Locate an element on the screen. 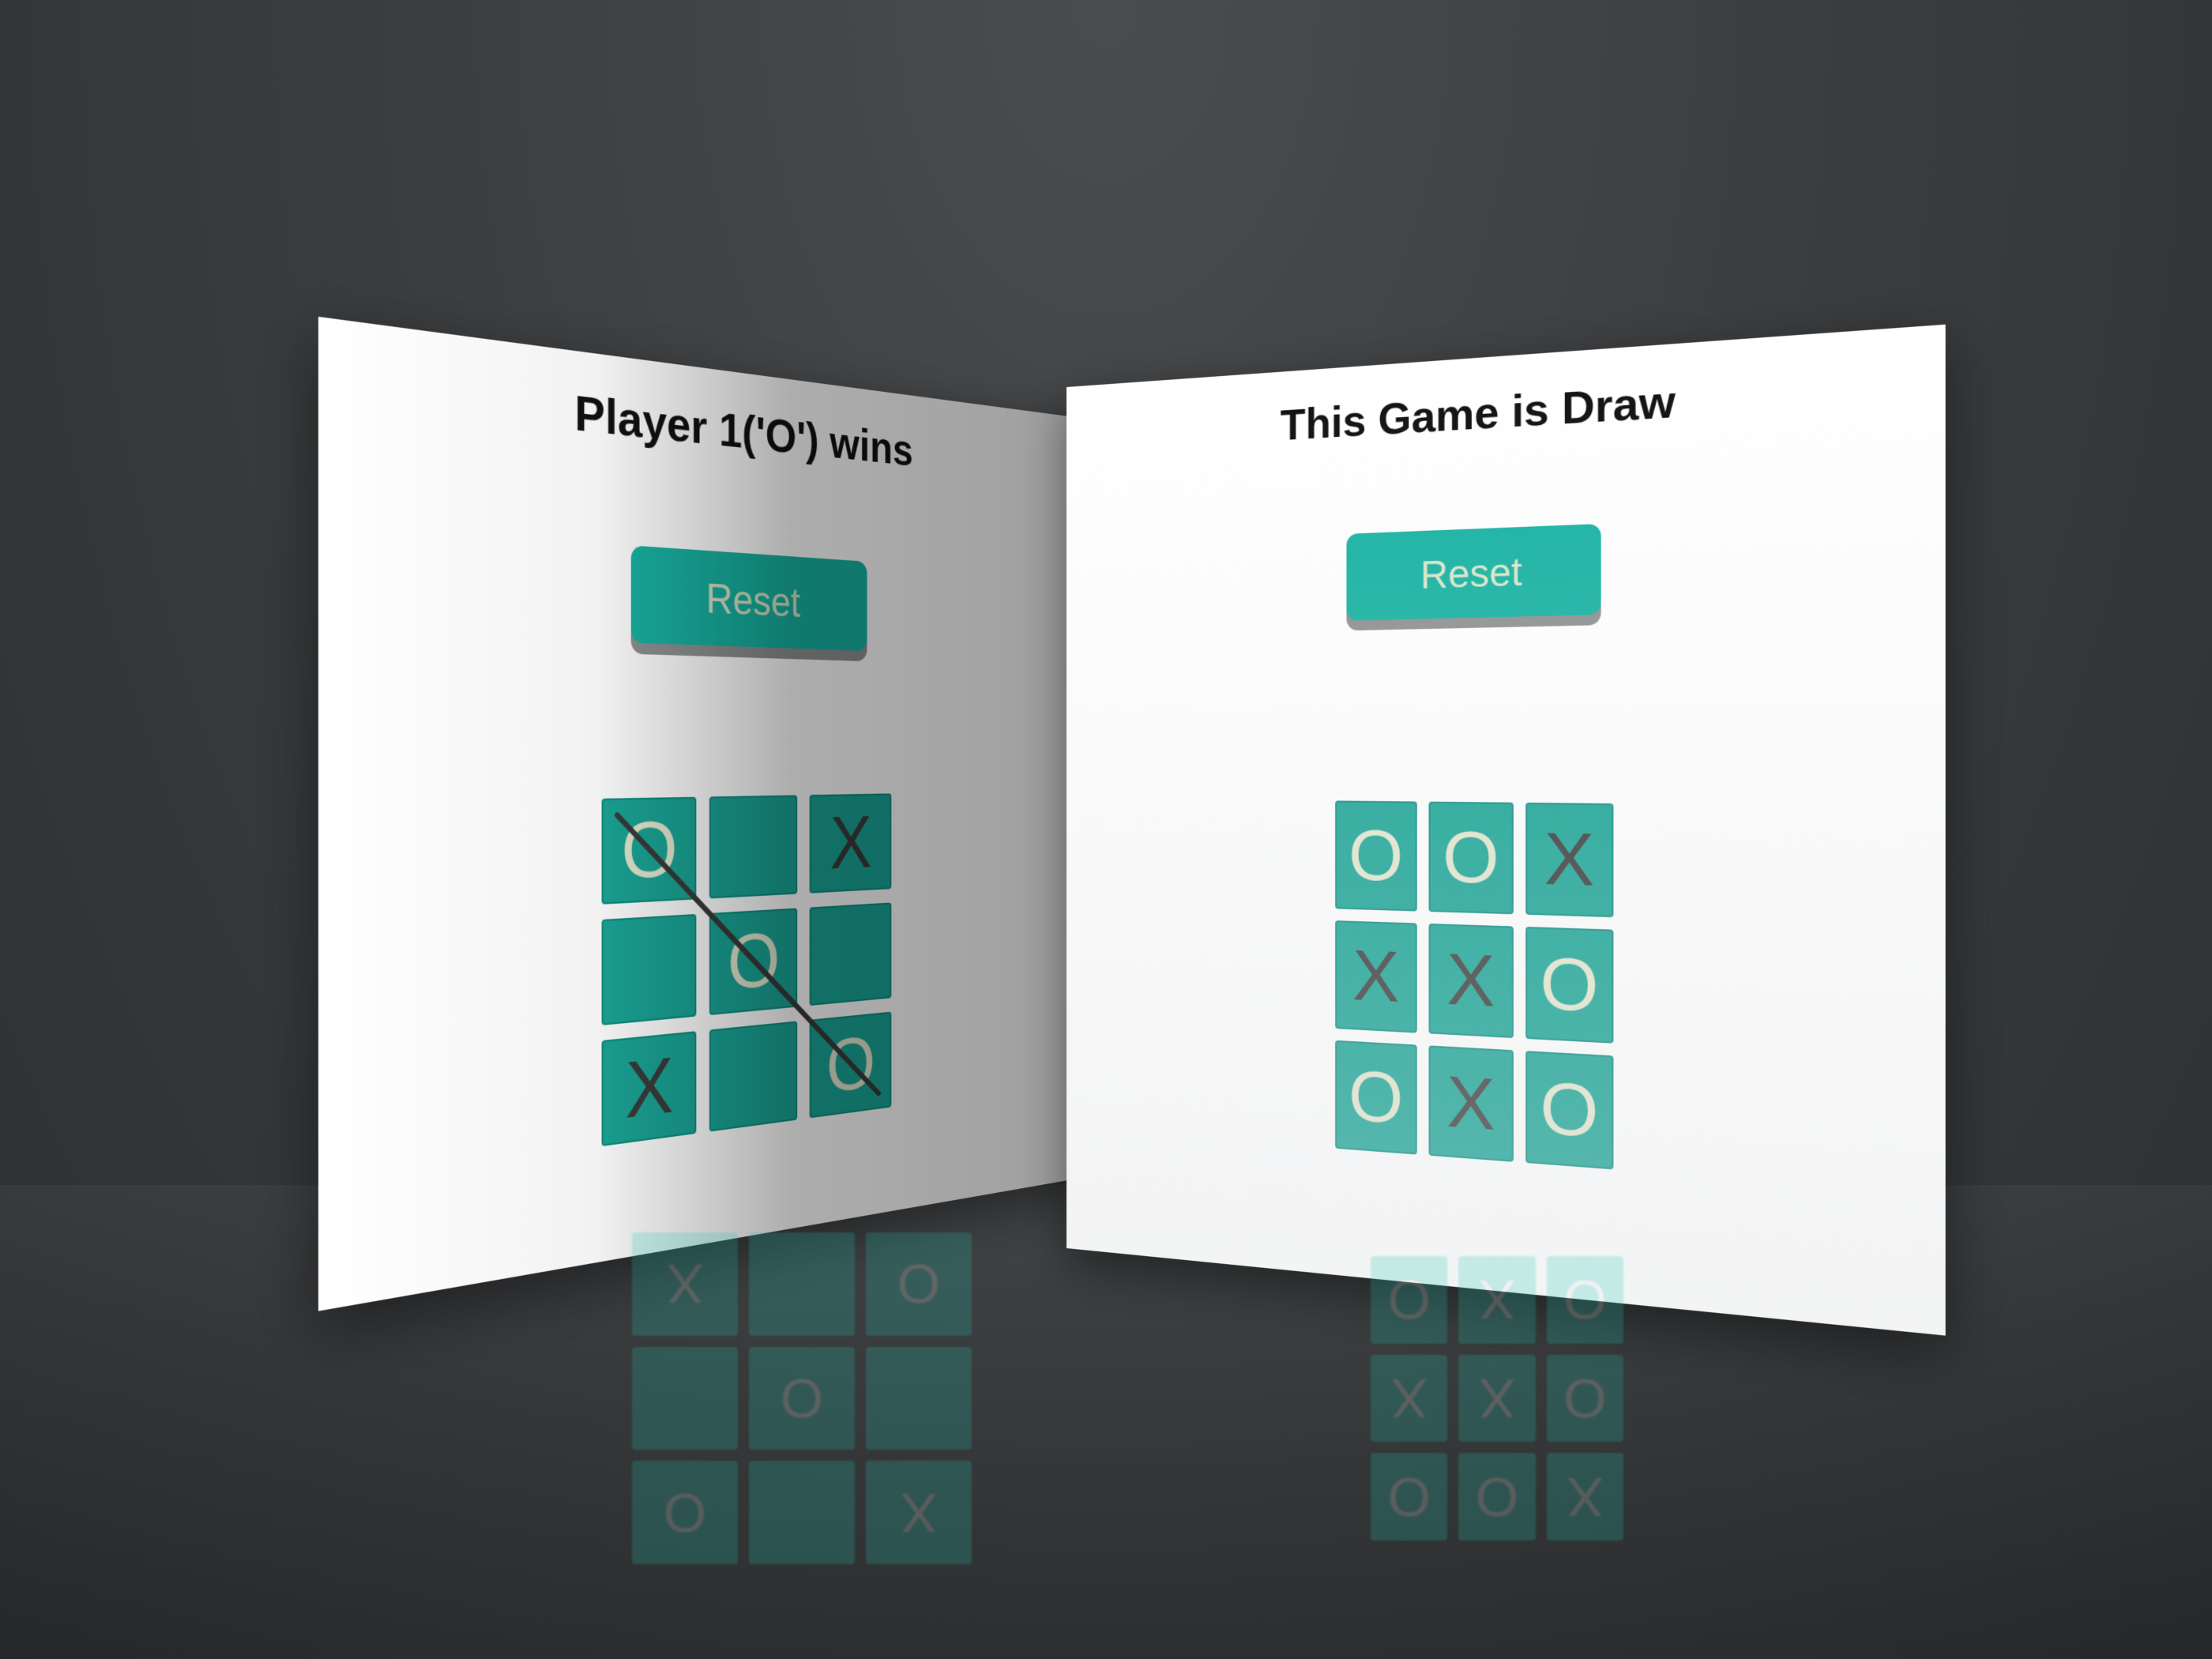 This screenshot has height=1659, width=2212. game-status: Player 1('O') wins is located at coordinates (744, 431).